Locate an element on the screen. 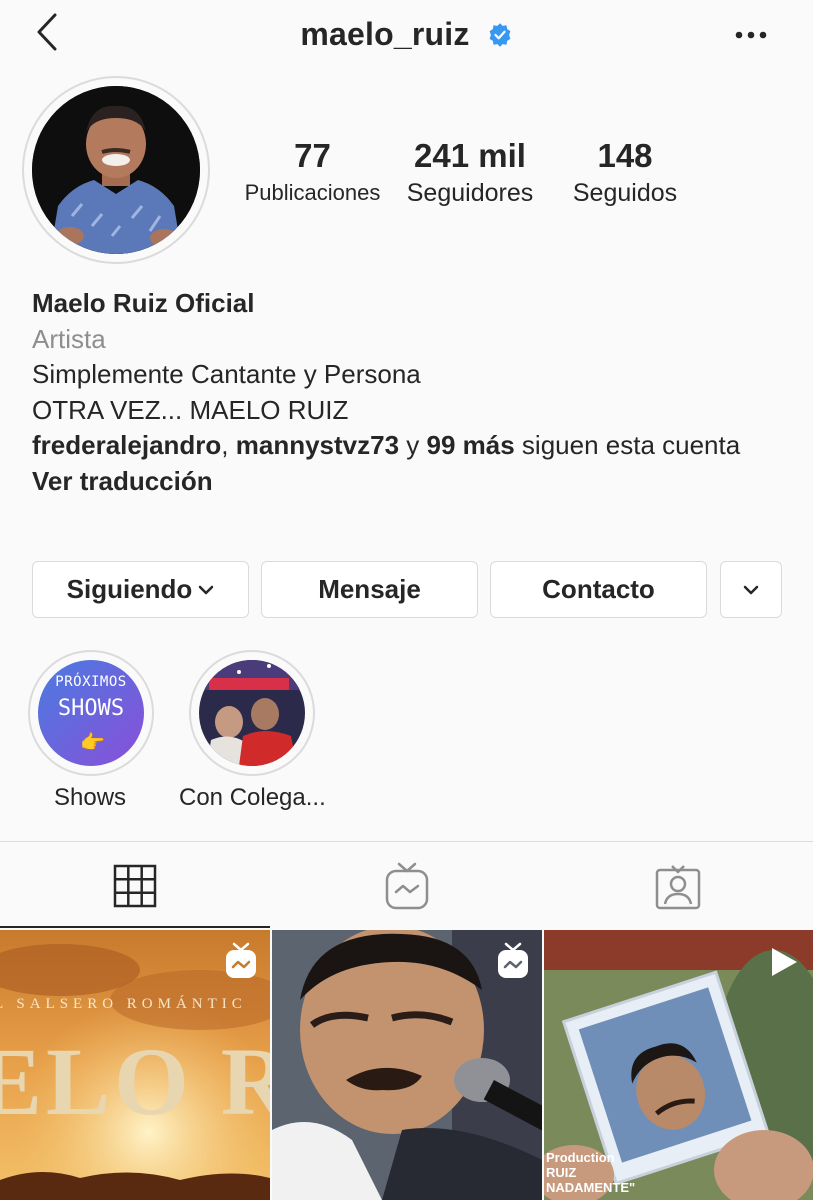 Image resolution: width=813 pixels, height=1200 pixels. post-caption-line2: RUIZ is located at coordinates (561, 1172).